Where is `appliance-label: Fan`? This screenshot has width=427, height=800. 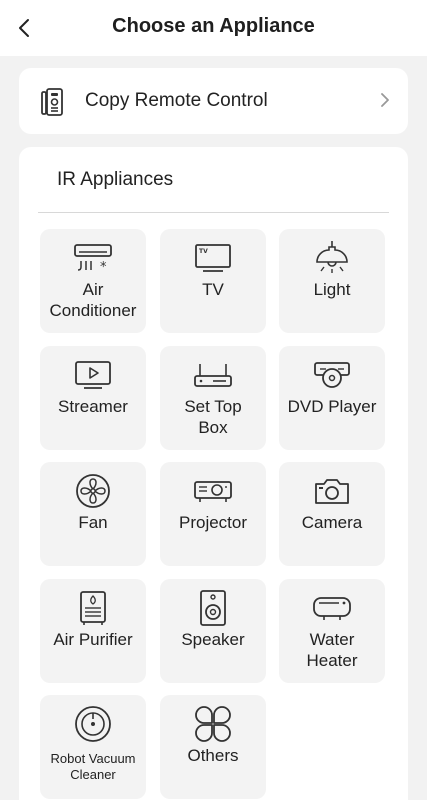
appliance-label: Fan is located at coordinates (93, 522).